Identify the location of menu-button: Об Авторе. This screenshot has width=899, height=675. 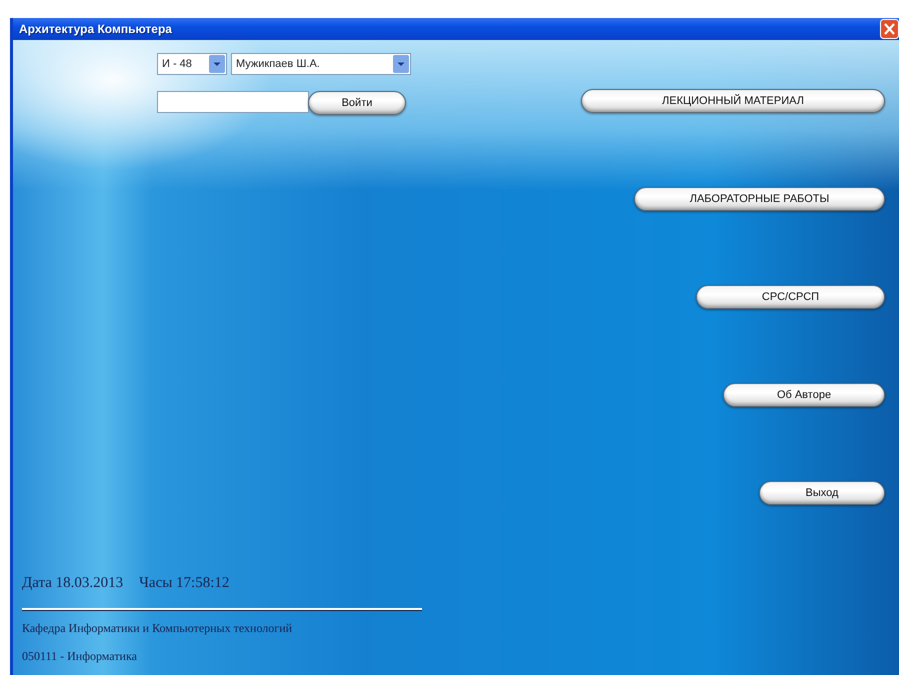
(804, 395).